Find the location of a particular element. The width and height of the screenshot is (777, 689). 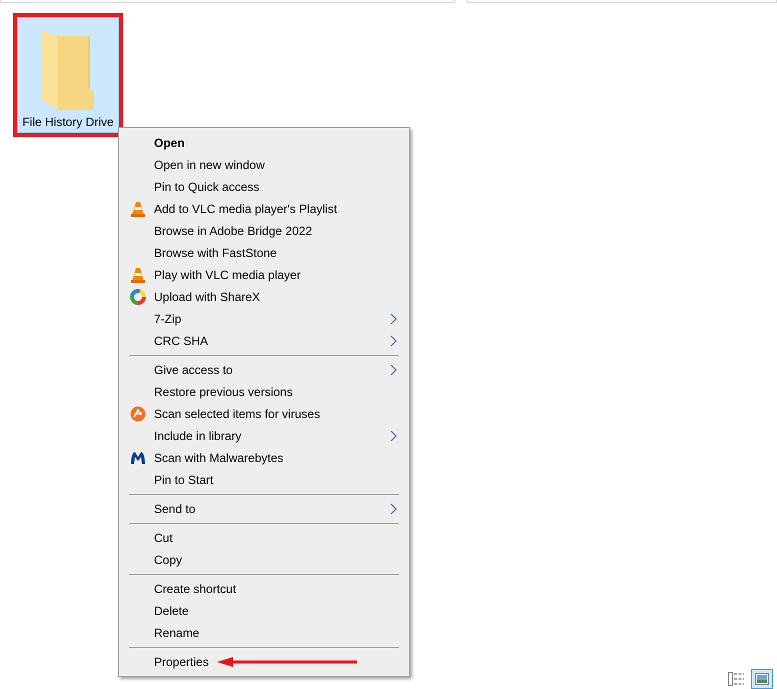

menu-item: Scan selected items for viruses is located at coordinates (264, 414).